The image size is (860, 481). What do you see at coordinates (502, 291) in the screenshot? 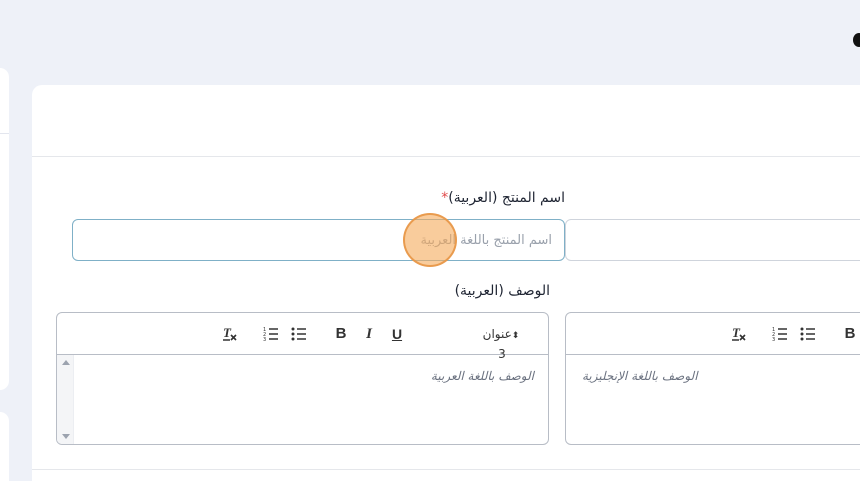
I see `description-ar-label: الوصف (العربية)` at bounding box center [502, 291].